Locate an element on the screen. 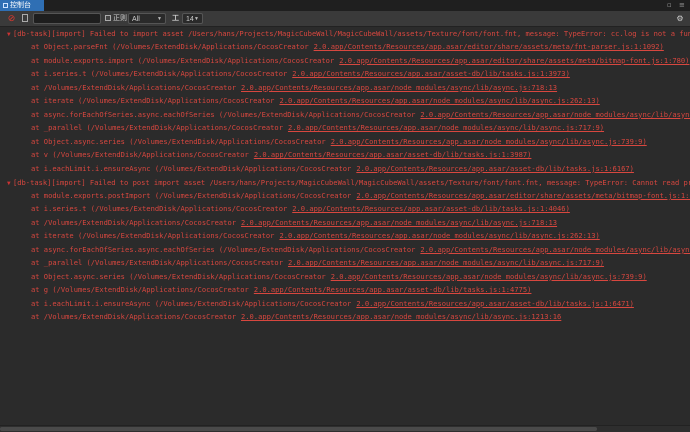 The width and height of the screenshot is (690, 432). clear-icon: ⊘ is located at coordinates (11, 18).